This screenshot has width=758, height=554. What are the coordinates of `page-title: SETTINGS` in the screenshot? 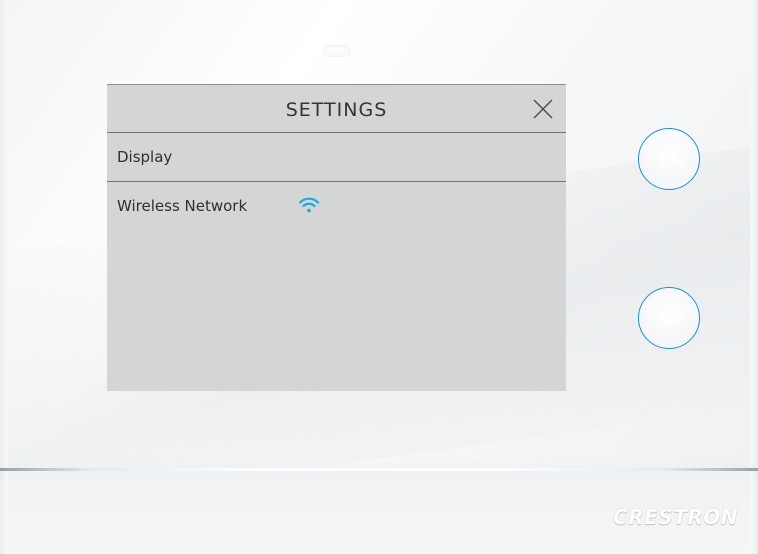 It's located at (336, 110).